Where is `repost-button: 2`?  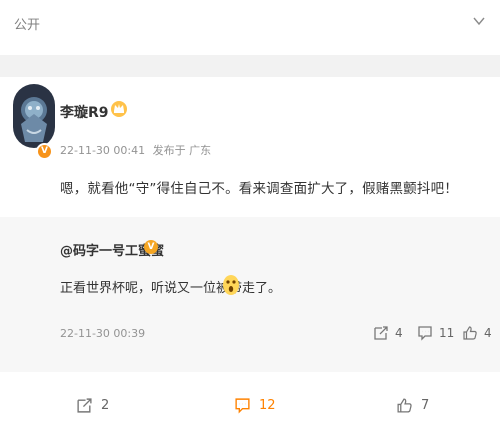 repost-button: 2 is located at coordinates (92, 405).